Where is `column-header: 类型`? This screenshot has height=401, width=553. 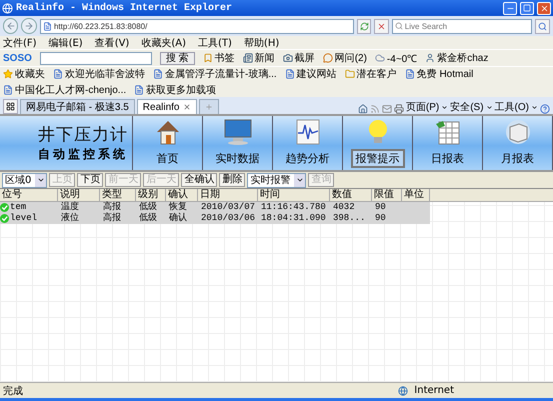 column-header: 类型 is located at coordinates (118, 195).